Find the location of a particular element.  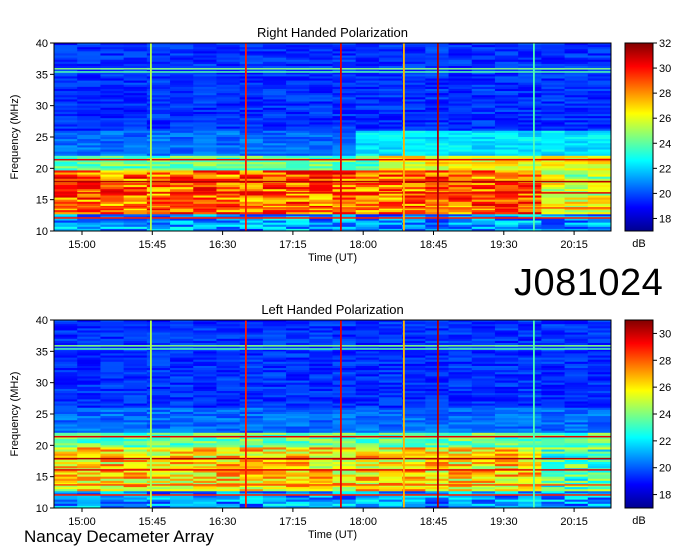

observation-id: J081024 is located at coordinates (589, 283).